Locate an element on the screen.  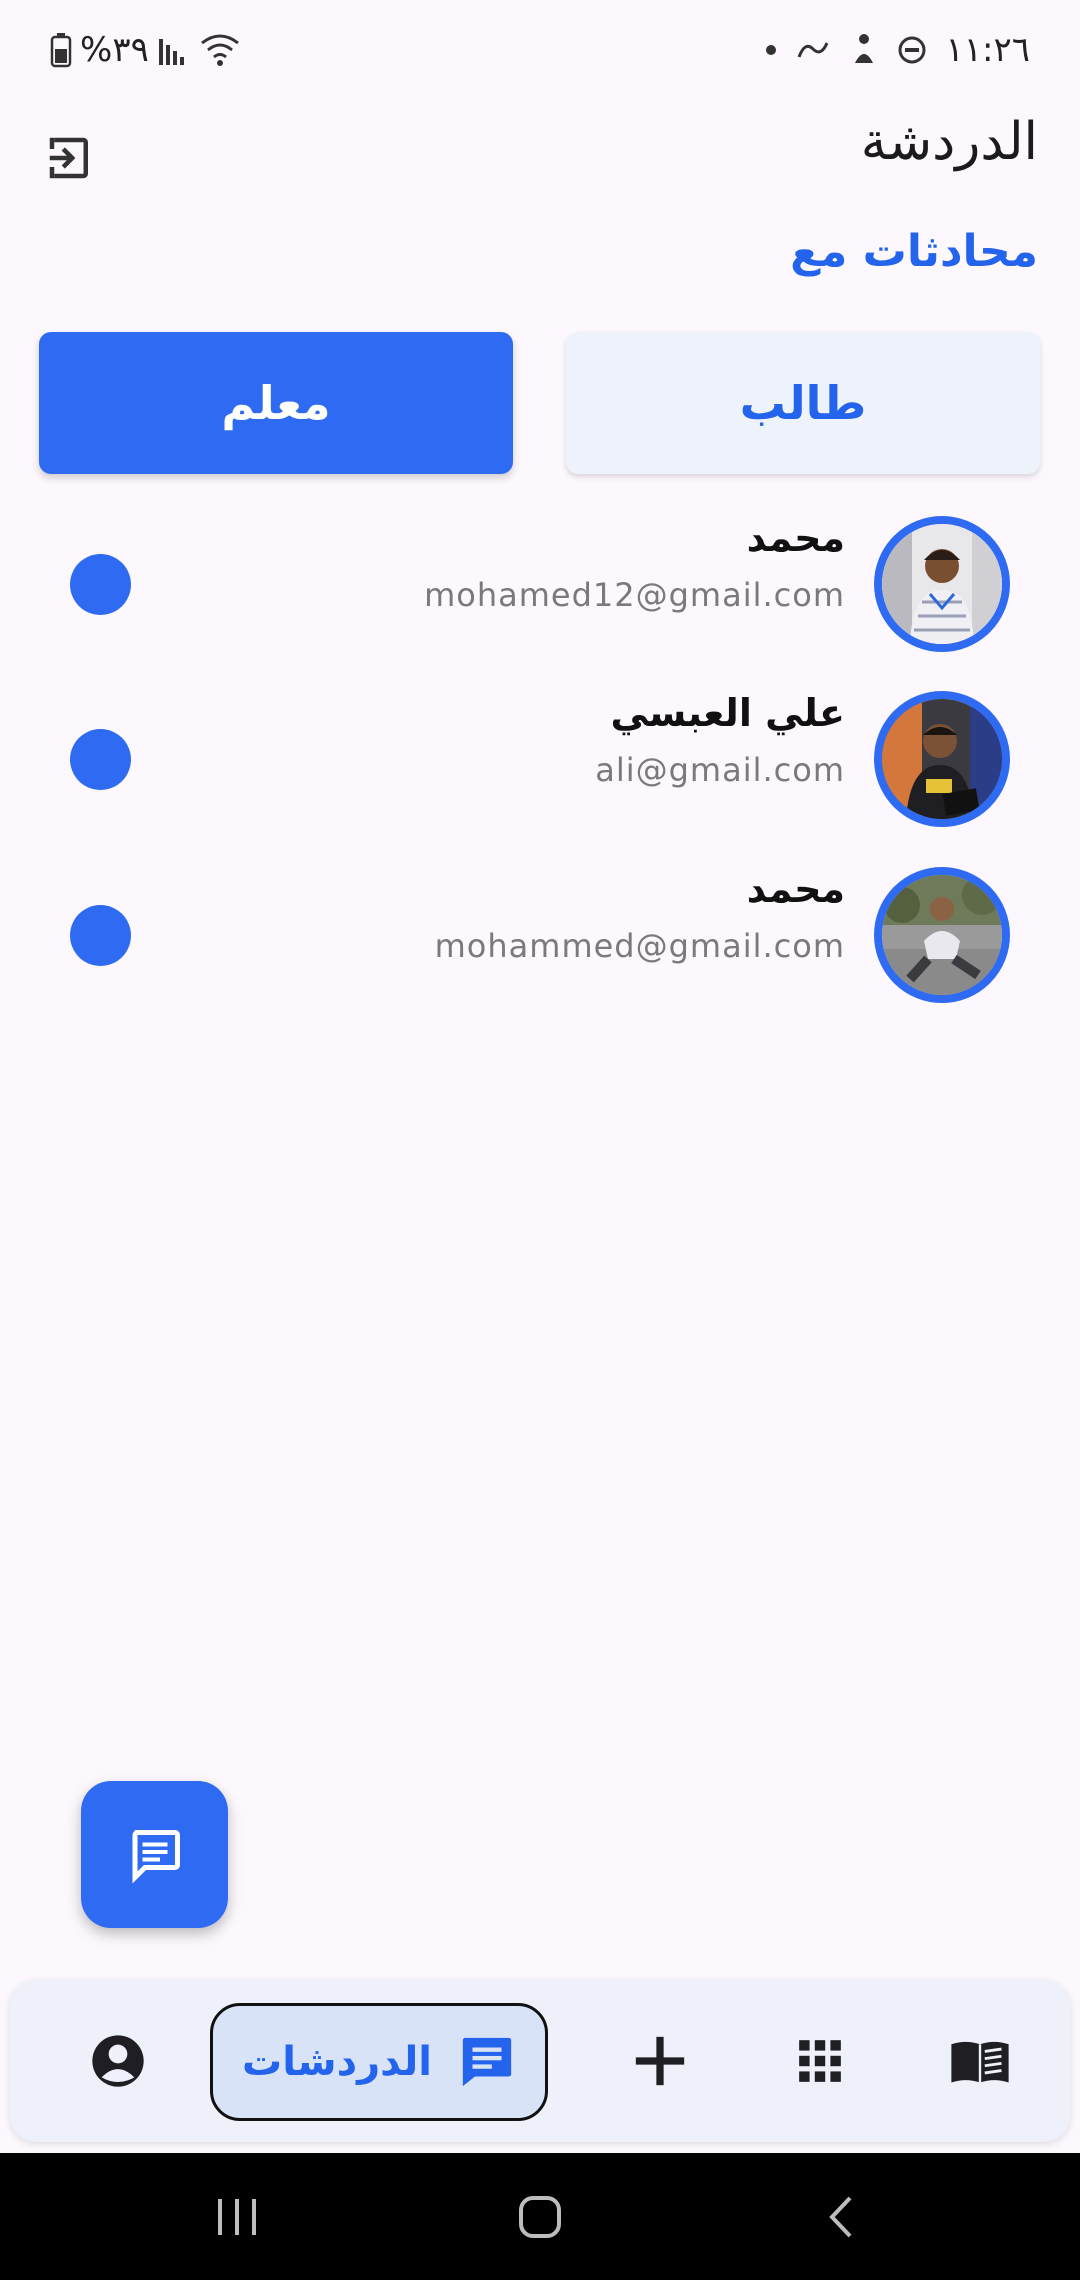
contact-name: علي العبسي is located at coordinates (727, 713).